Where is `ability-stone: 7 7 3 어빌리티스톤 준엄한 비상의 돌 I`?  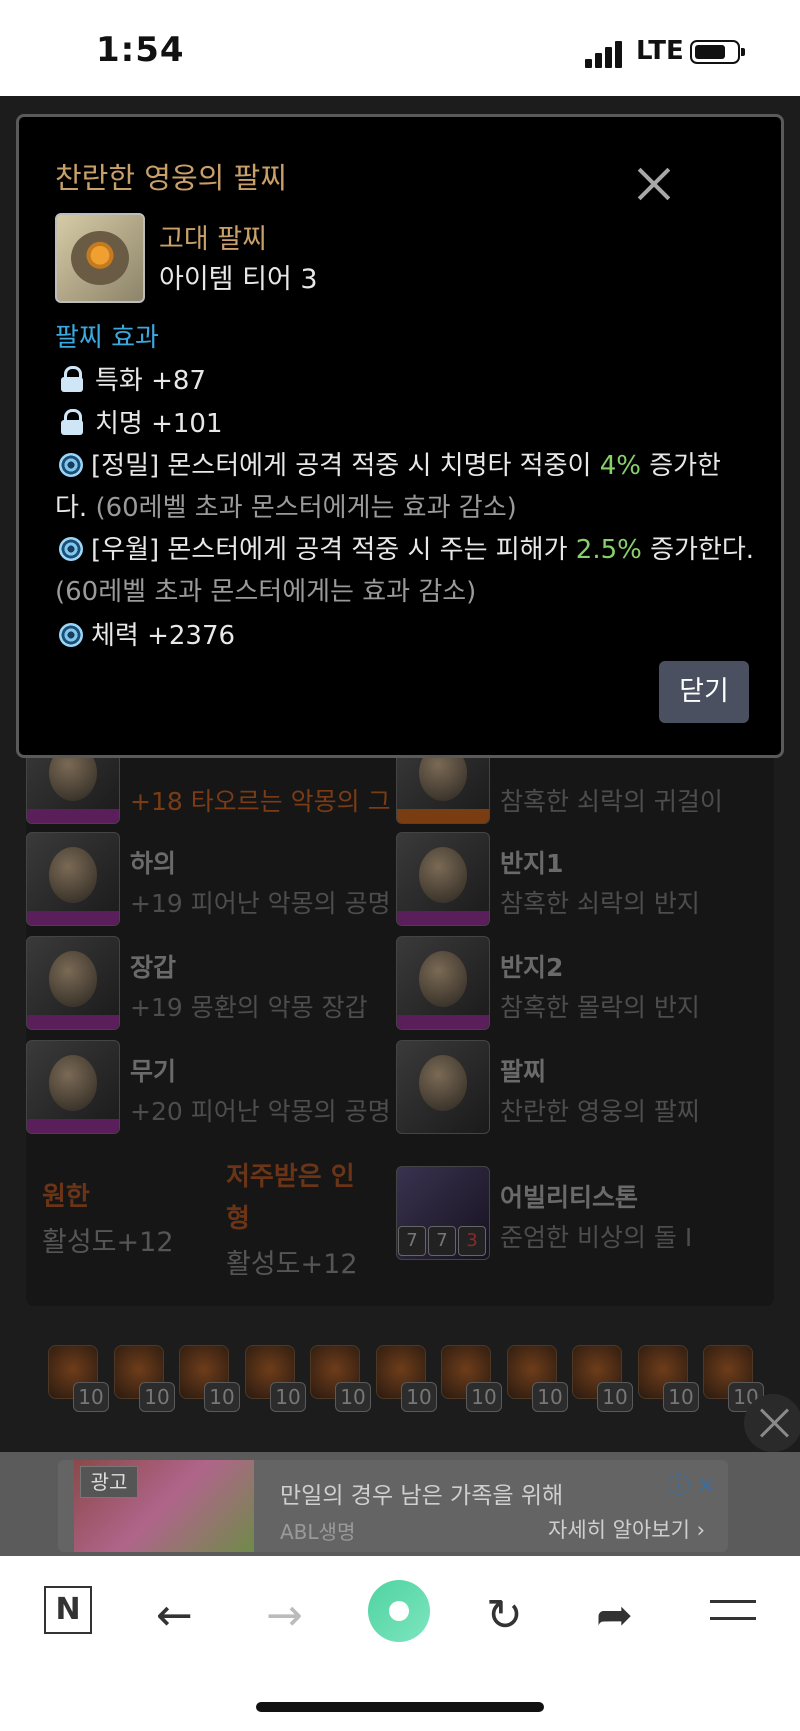
ability-stone: 7 7 3 어빌리티스톤 준엄한 비상의 돌 I is located at coordinates (581, 1214).